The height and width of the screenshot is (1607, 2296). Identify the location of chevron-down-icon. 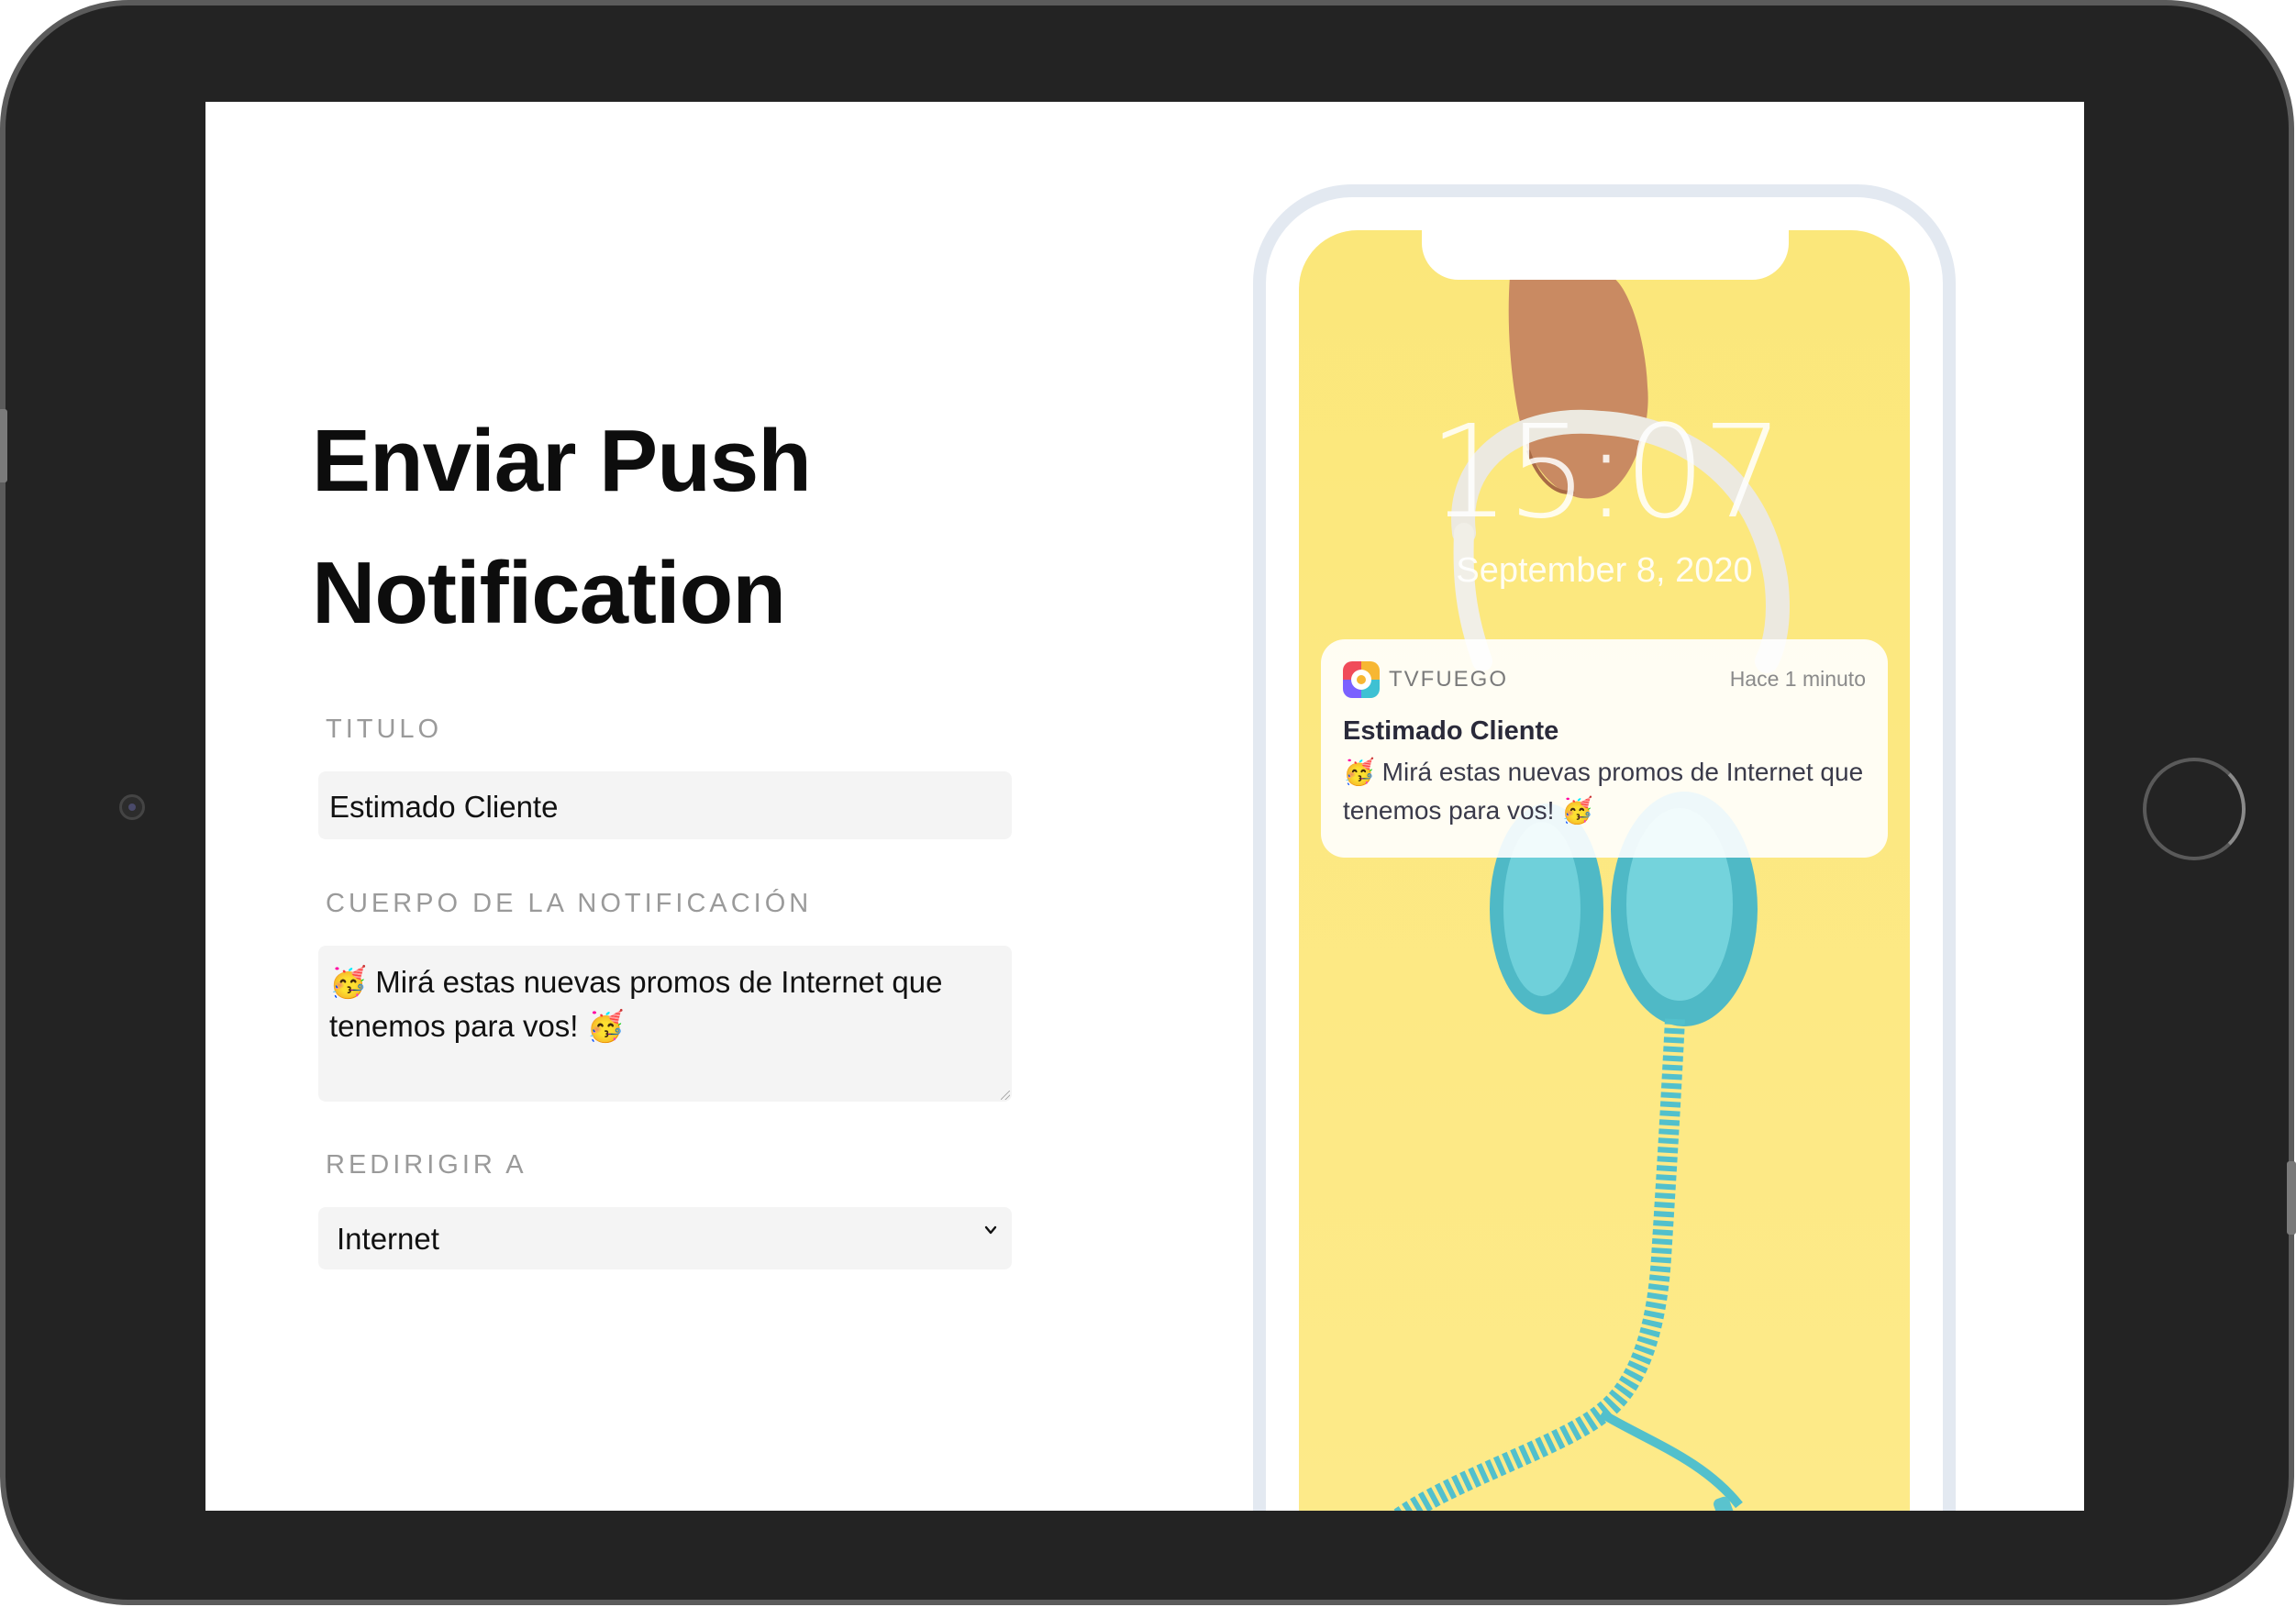
(990, 1230).